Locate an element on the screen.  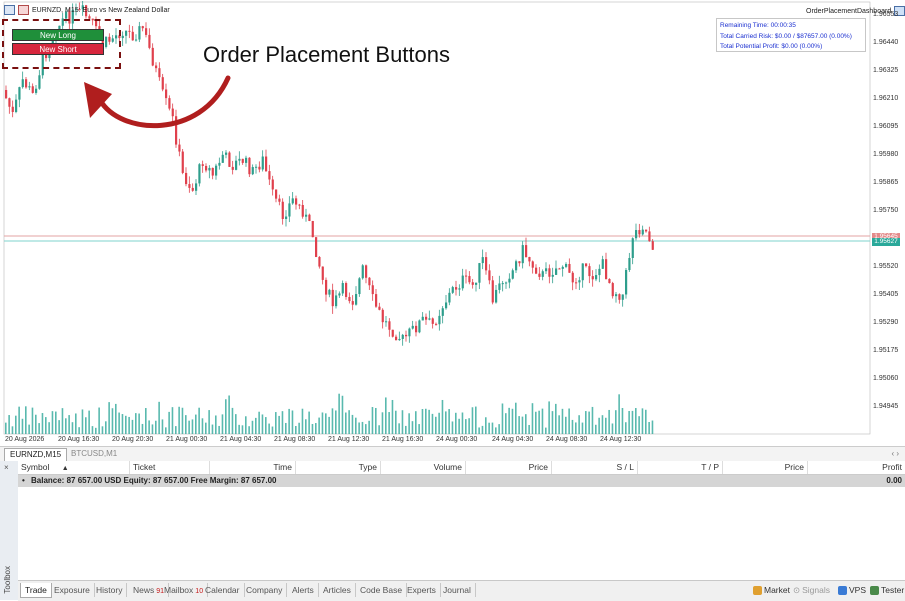
price-axis-label: 1.95060 is located at coordinates (886, 378).